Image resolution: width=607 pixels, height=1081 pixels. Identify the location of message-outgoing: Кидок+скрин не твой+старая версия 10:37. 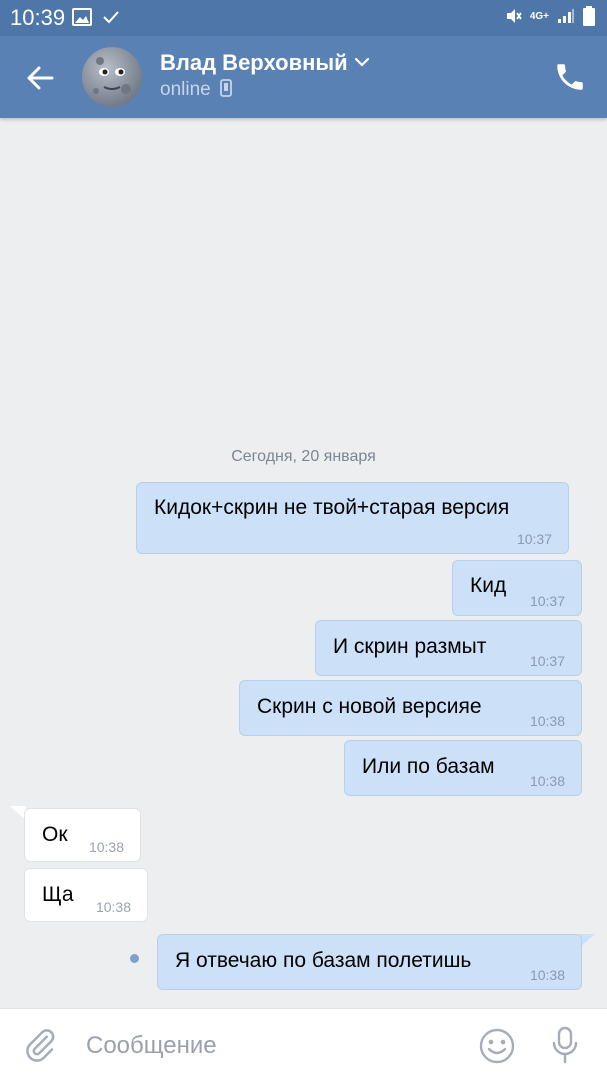
(352, 518).